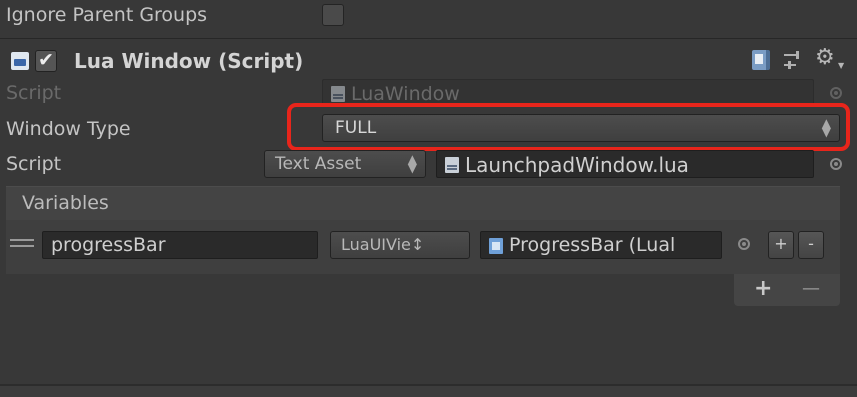 This screenshot has width=857, height=397. What do you see at coordinates (836, 93) in the screenshot?
I see `script-picker-icon` at bounding box center [836, 93].